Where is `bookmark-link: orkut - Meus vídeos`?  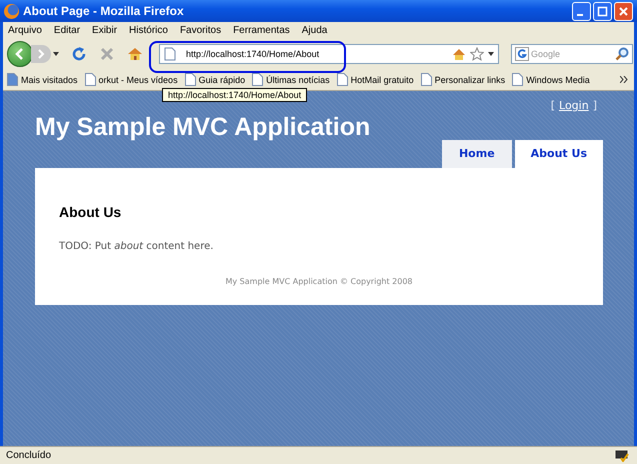
bookmark-link: orkut - Meus vídeos is located at coordinates (131, 79).